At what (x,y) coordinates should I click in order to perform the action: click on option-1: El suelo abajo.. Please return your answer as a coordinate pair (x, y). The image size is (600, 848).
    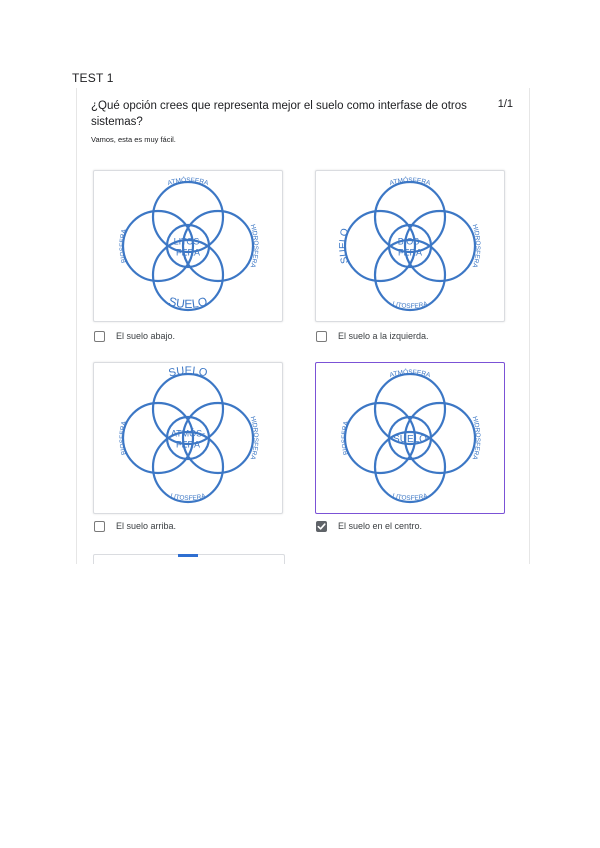
    Looking at the image, I should click on (134, 336).